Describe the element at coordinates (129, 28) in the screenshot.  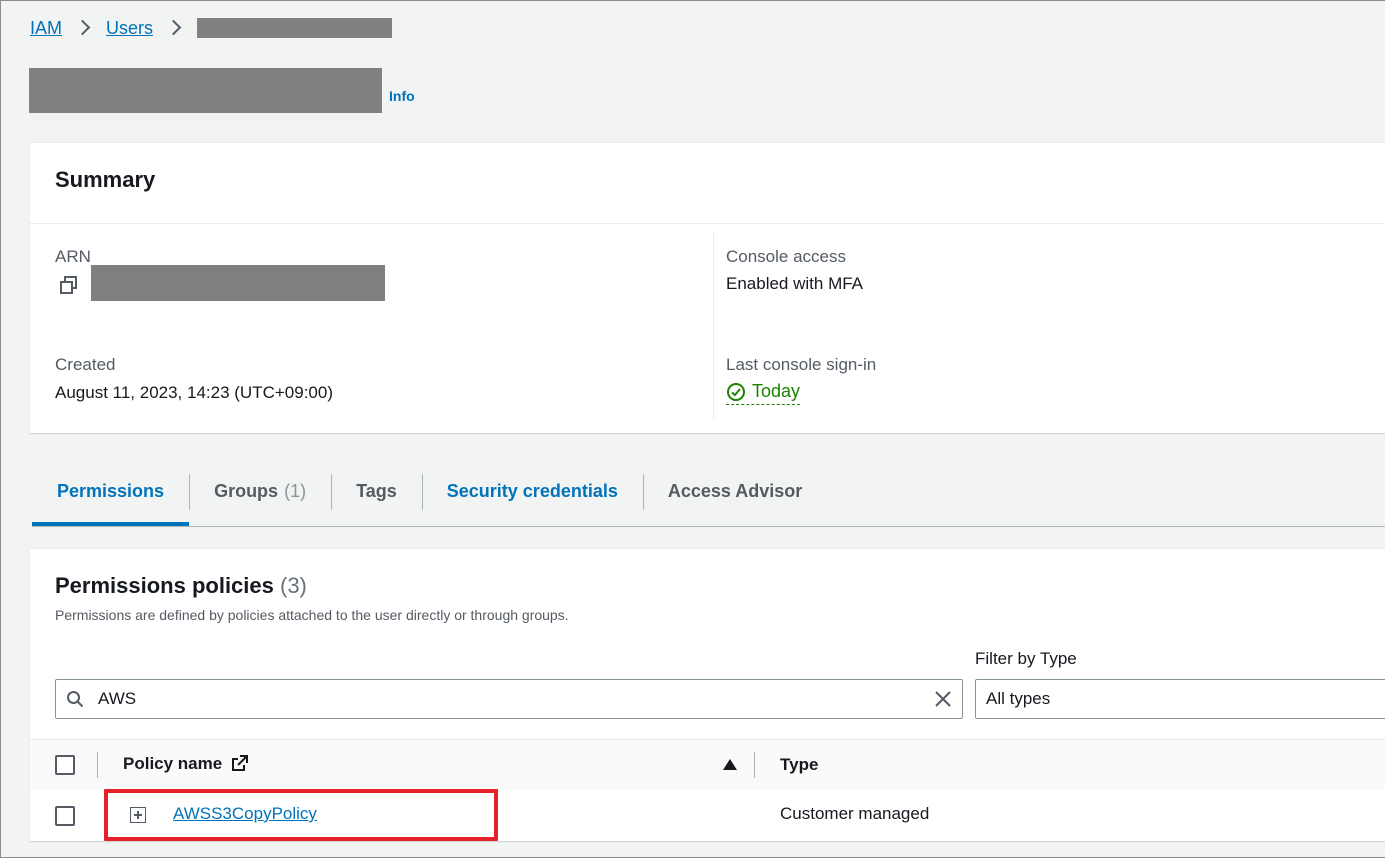
I see `breadcrumb-users: Users` at that location.